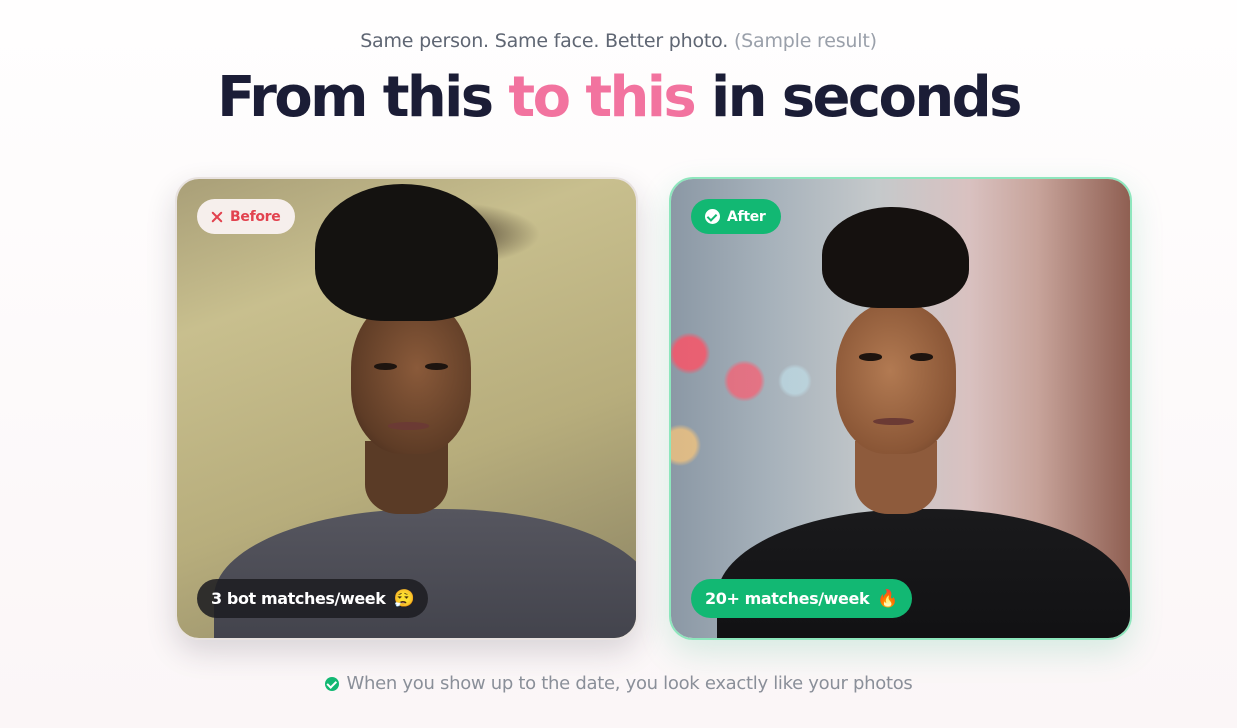 Image resolution: width=1237 pixels, height=728 pixels. What do you see at coordinates (298, 598) in the screenshot?
I see `before-stat-text: 3 bot matches/week` at bounding box center [298, 598].